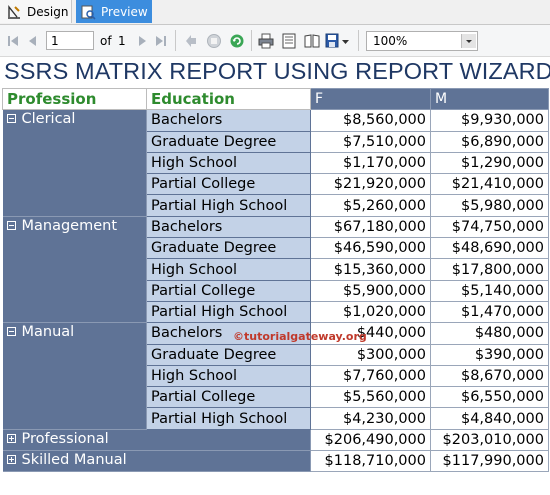 Image resolution: width=550 pixels, height=495 pixels. Describe the element at coordinates (370, 354) in the screenshot. I see `value-cell-f: $300,000` at that location.